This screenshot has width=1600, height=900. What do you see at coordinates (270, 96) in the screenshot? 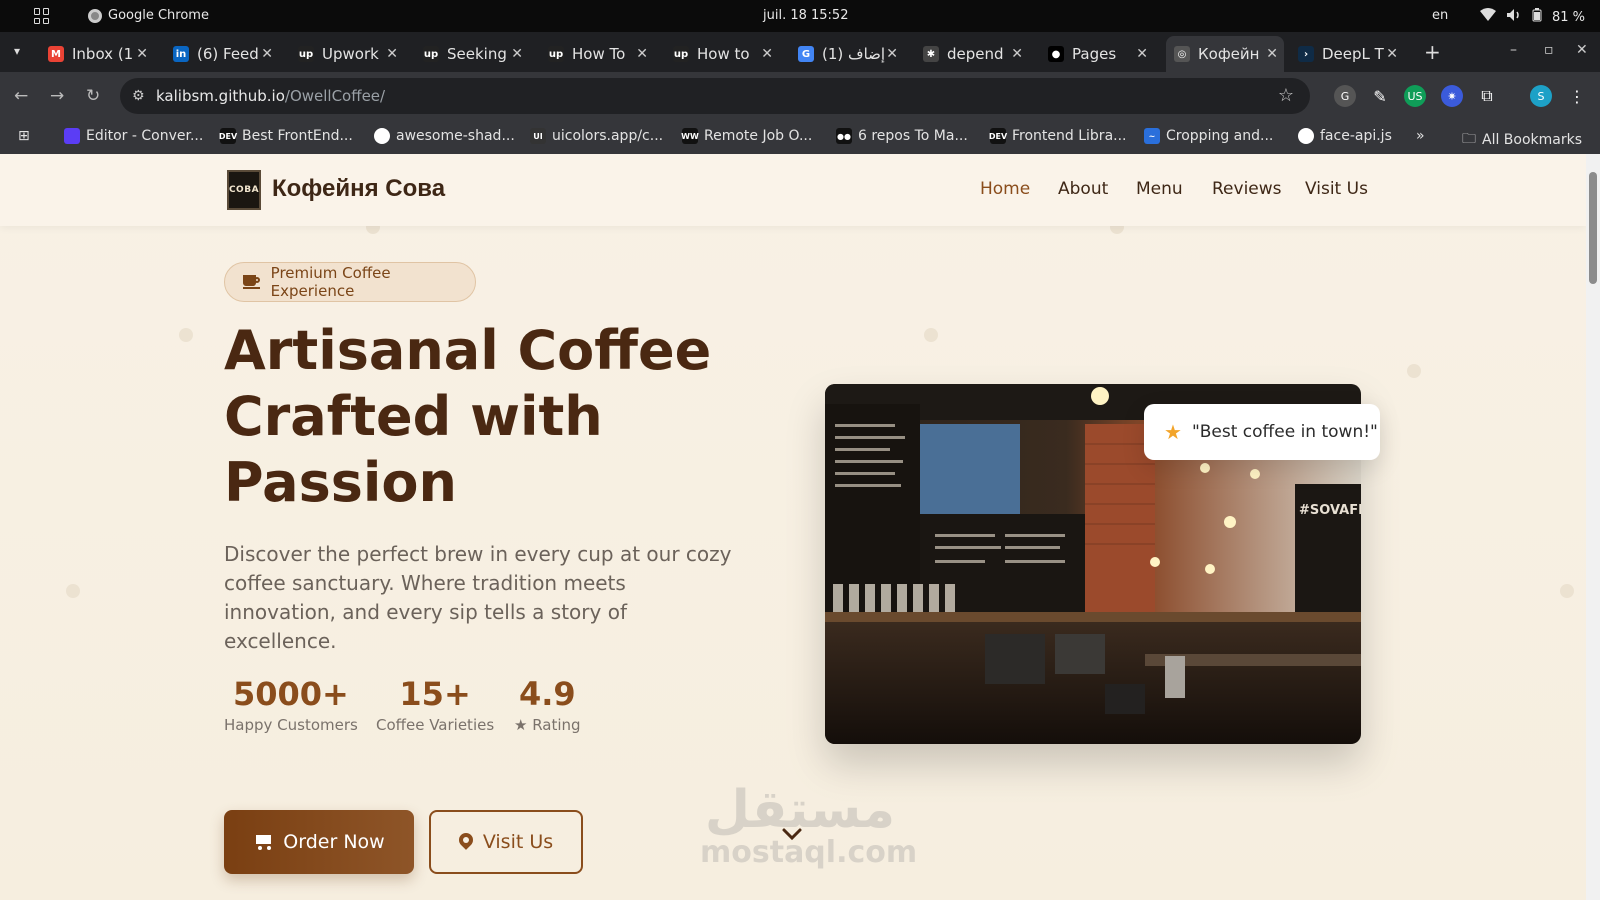
I see `url-text: kalibsm.github.io/OwellCoffee/` at bounding box center [270, 96].